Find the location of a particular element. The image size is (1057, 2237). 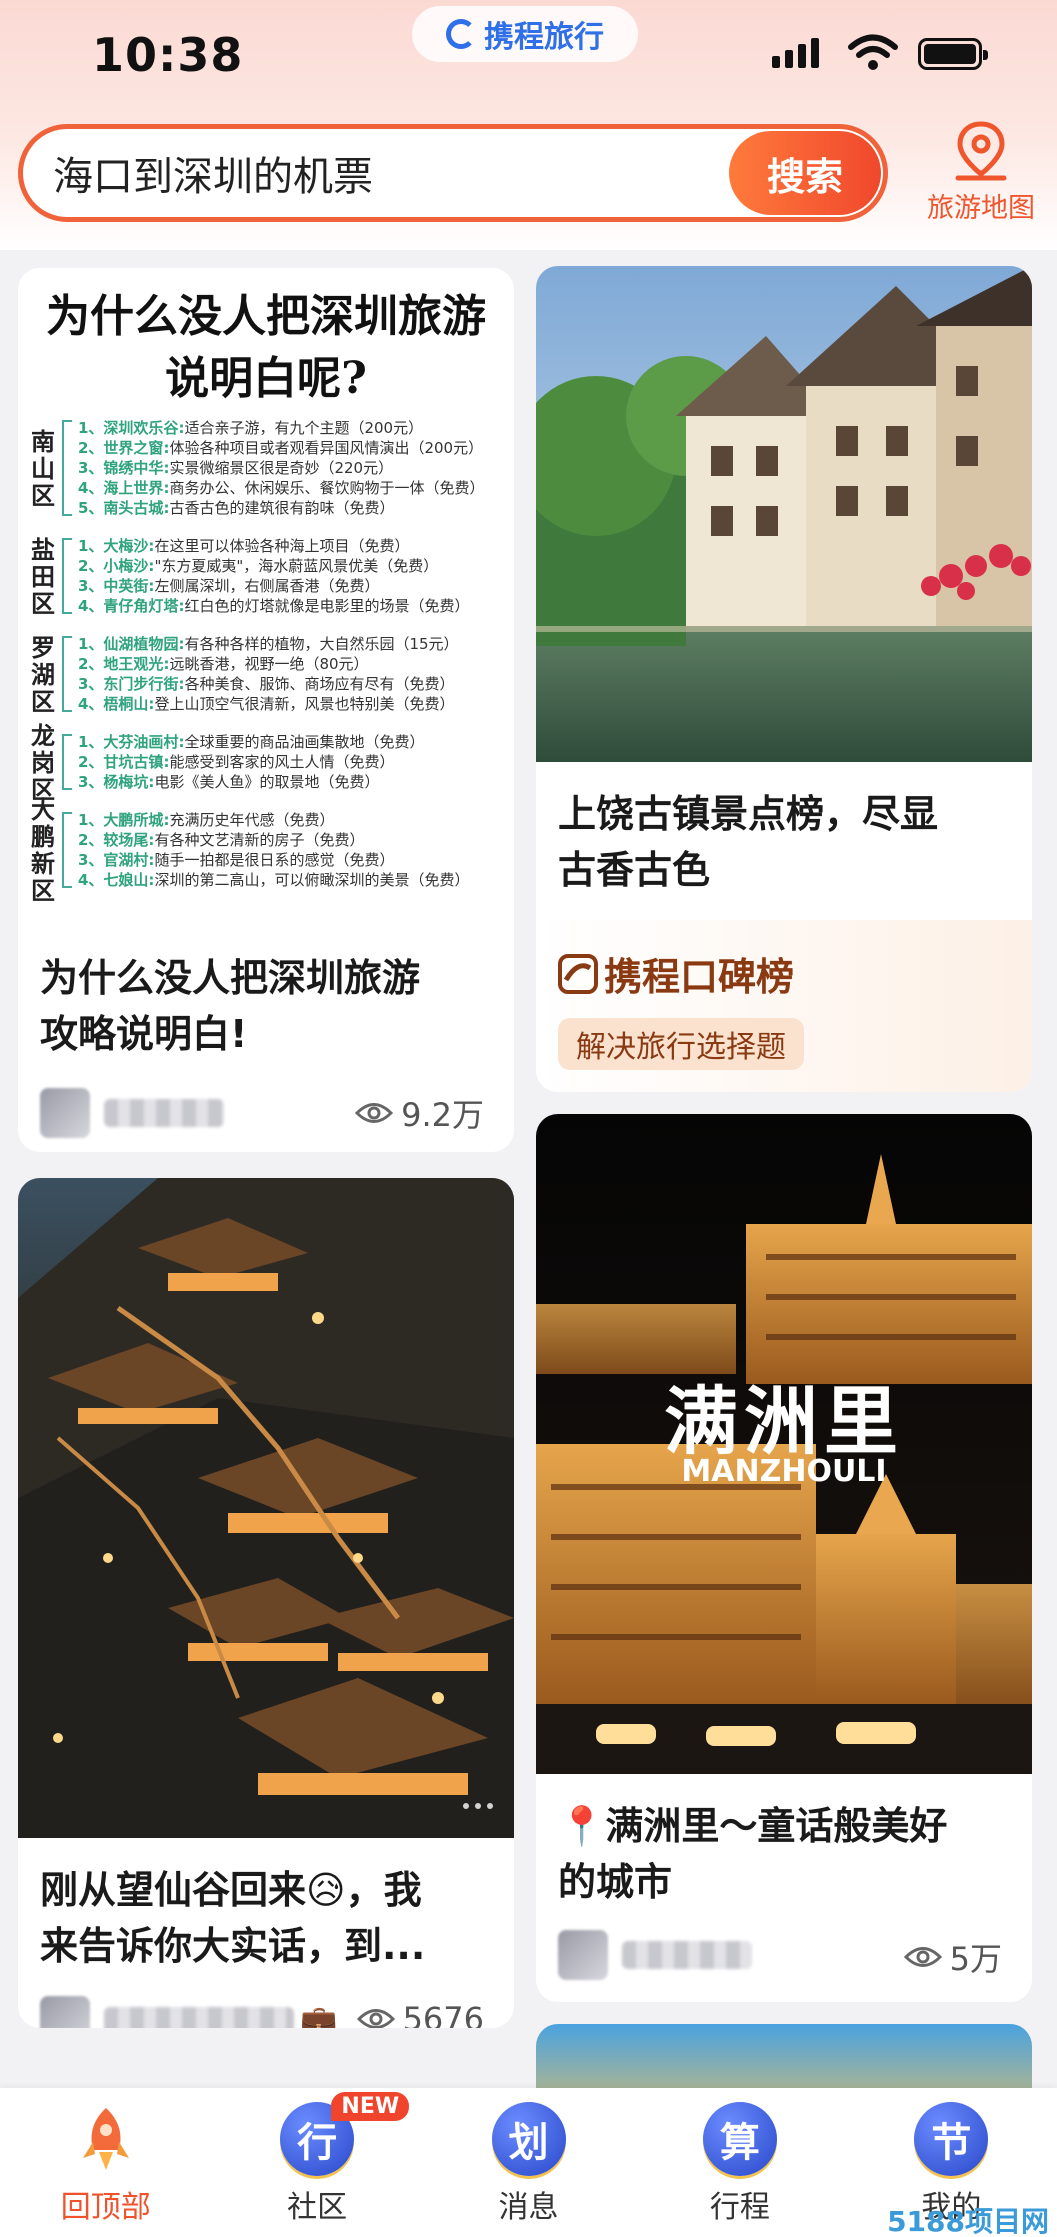

manzhouli-photo: 满洲里 MANZHOULI is located at coordinates (784, 1444).